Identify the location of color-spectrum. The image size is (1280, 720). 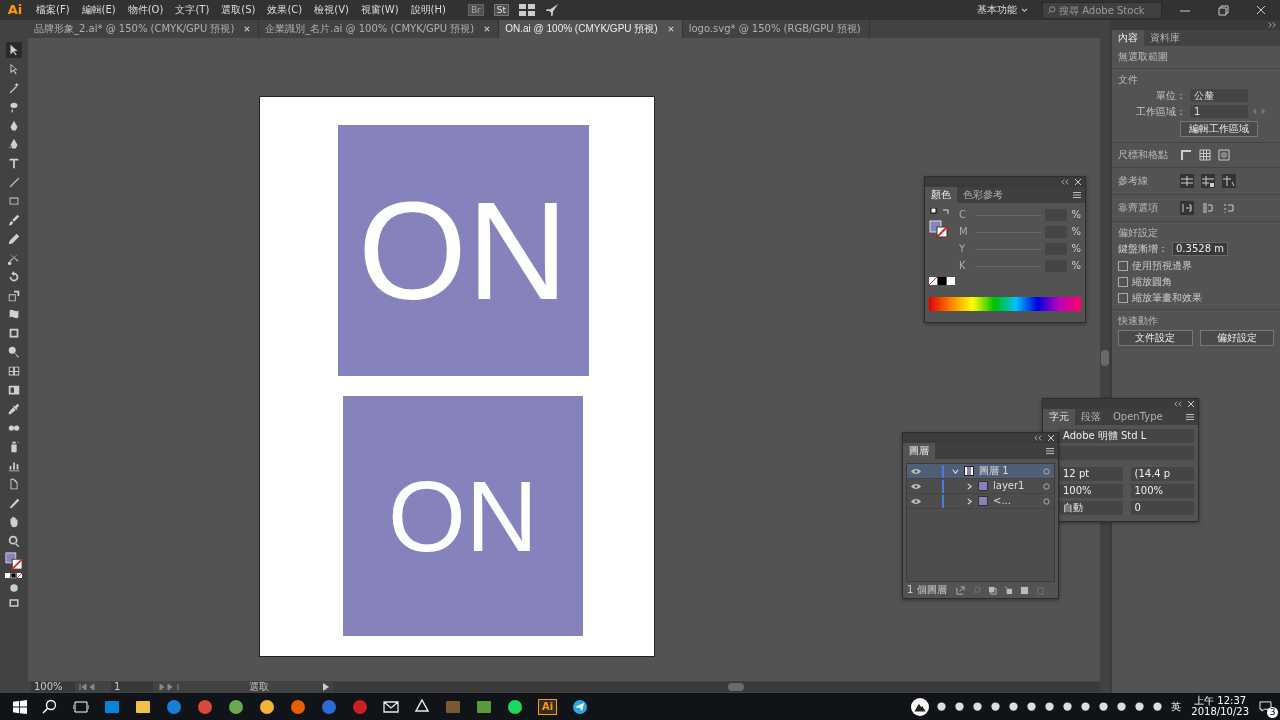
(1005, 304).